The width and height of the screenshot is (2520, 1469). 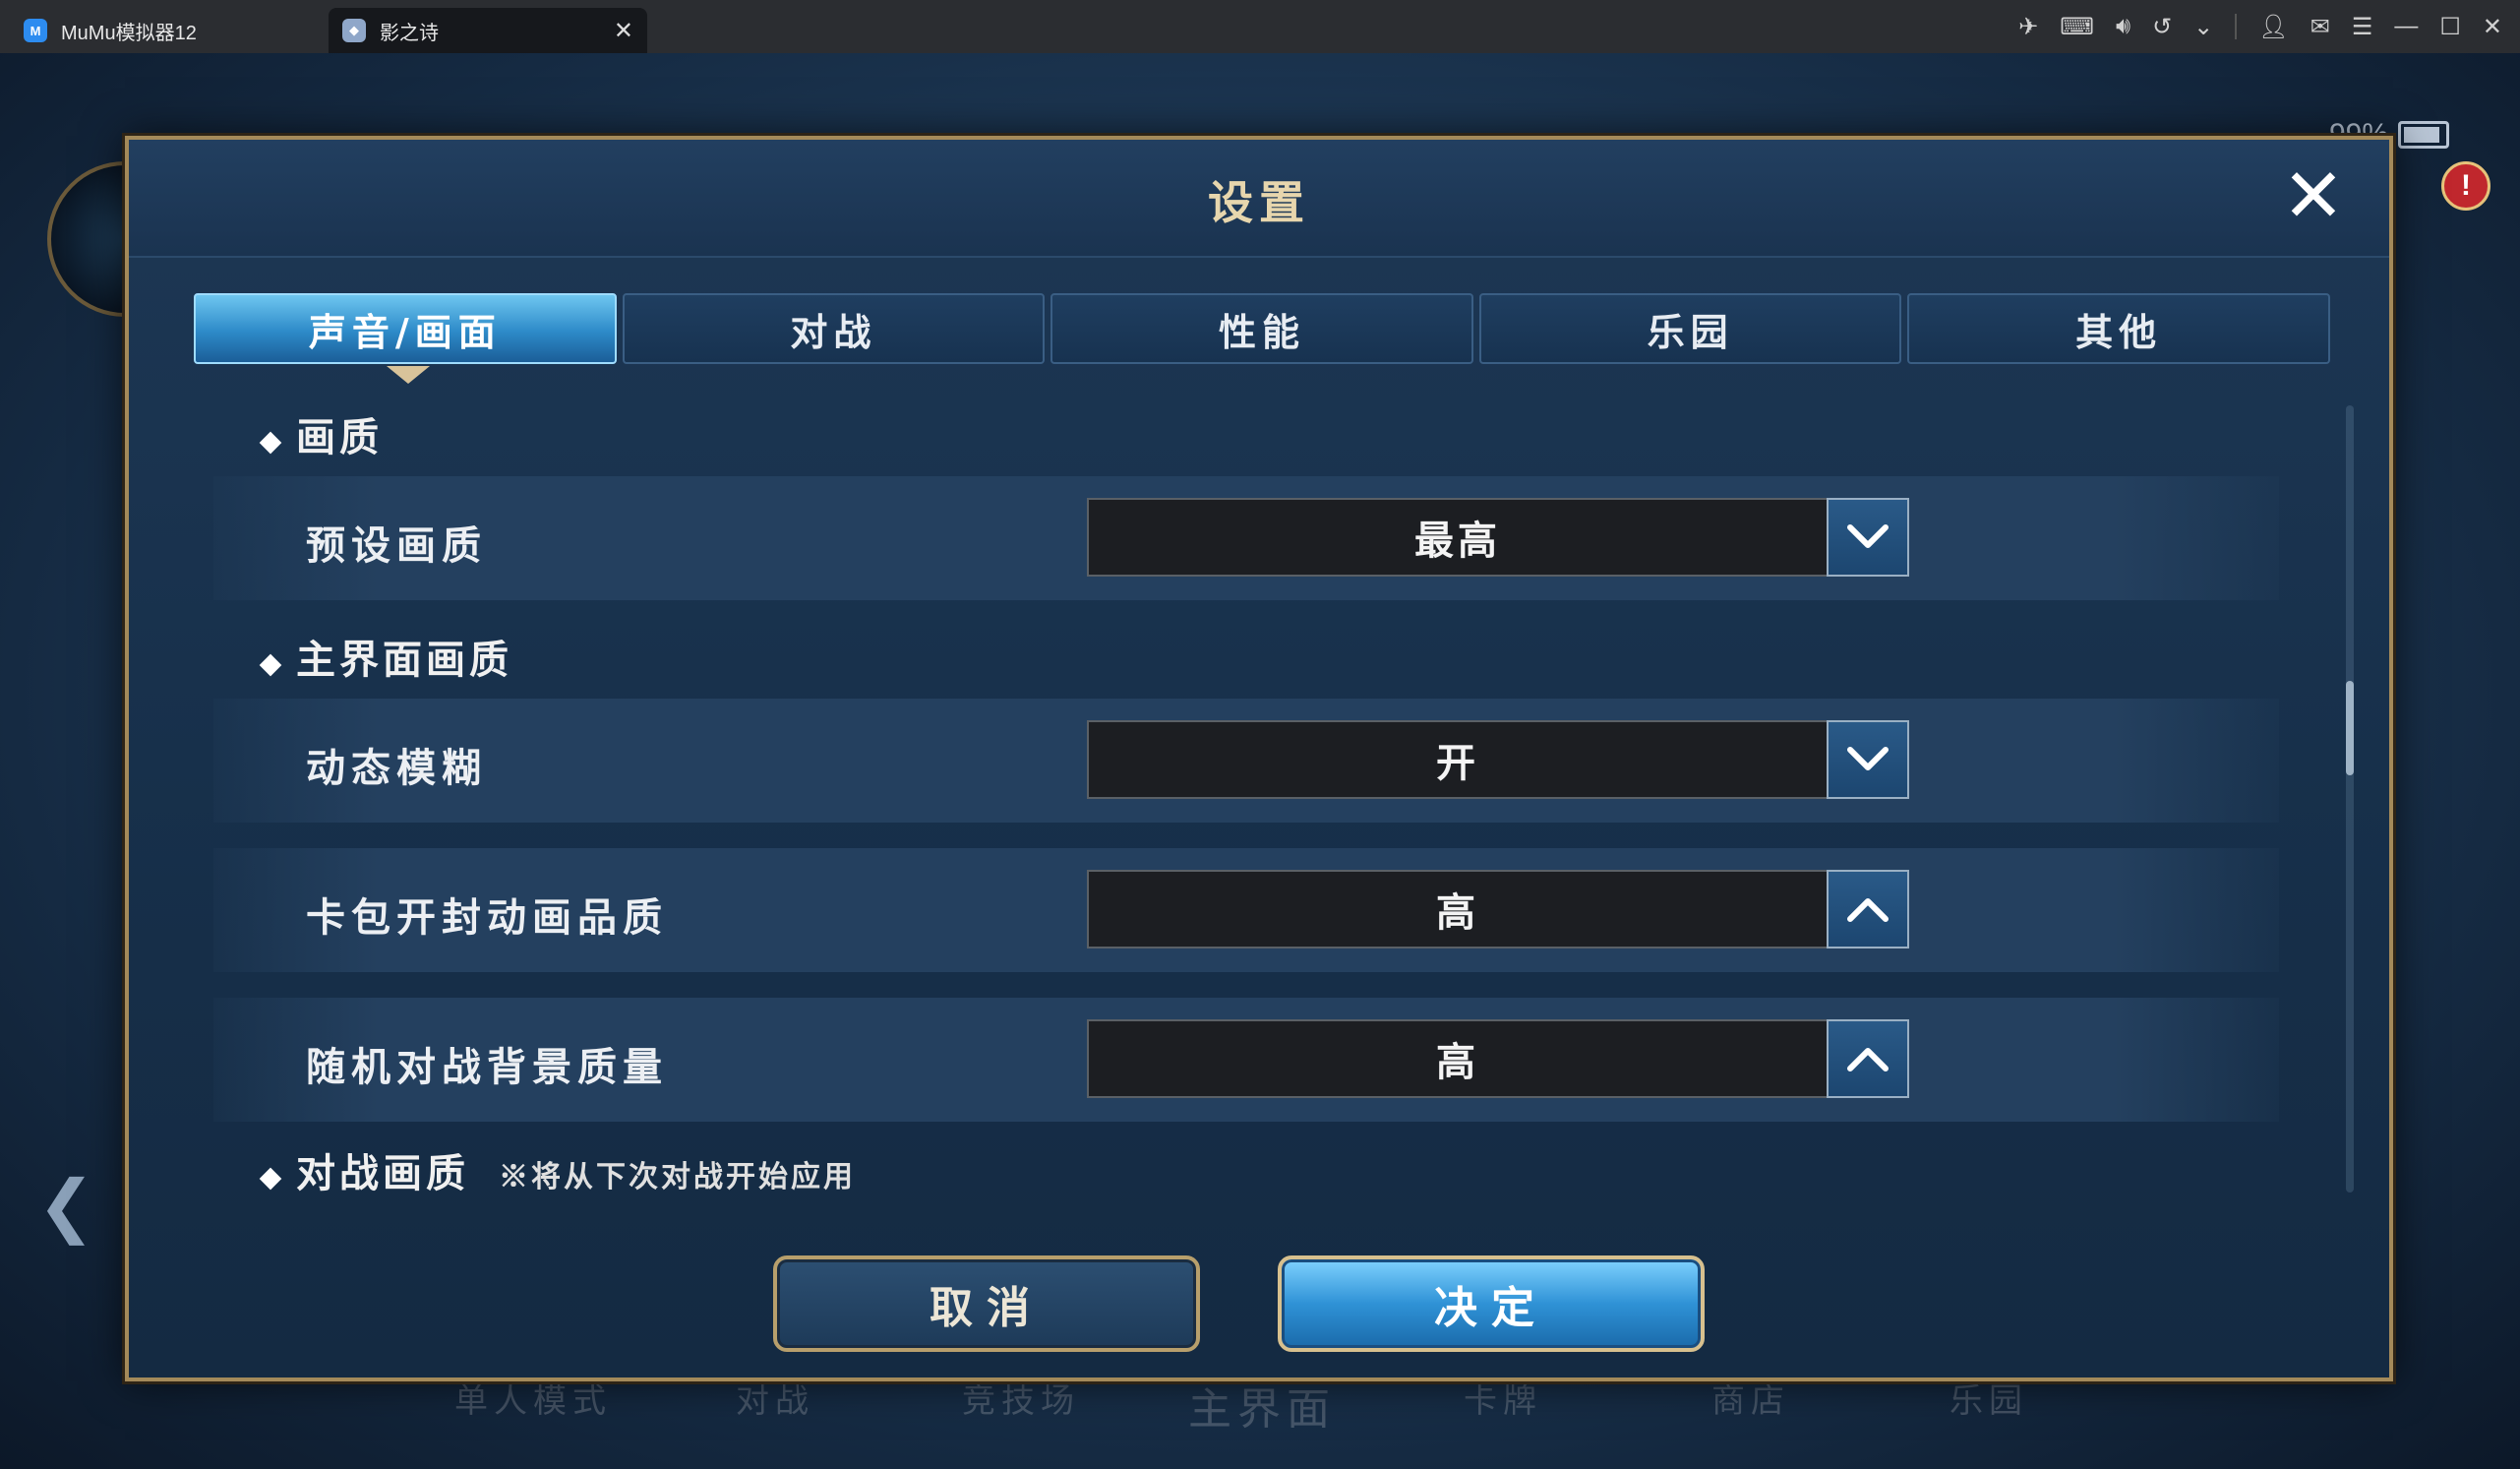 What do you see at coordinates (2162, 27) in the screenshot?
I see `rotate-back-icon: ↺` at bounding box center [2162, 27].